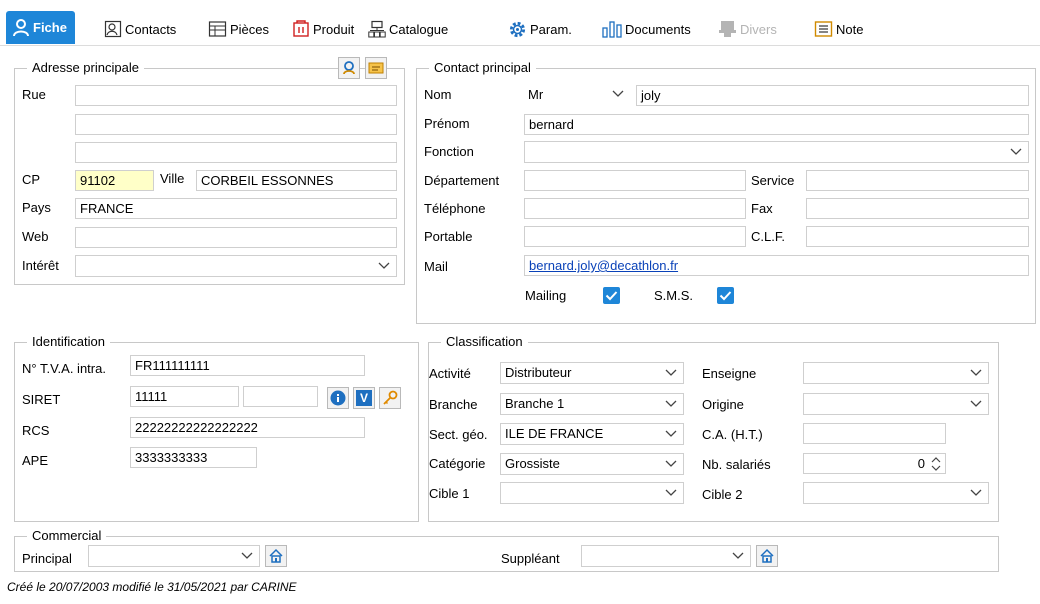  I want to click on verify-button: V, so click(364, 398).